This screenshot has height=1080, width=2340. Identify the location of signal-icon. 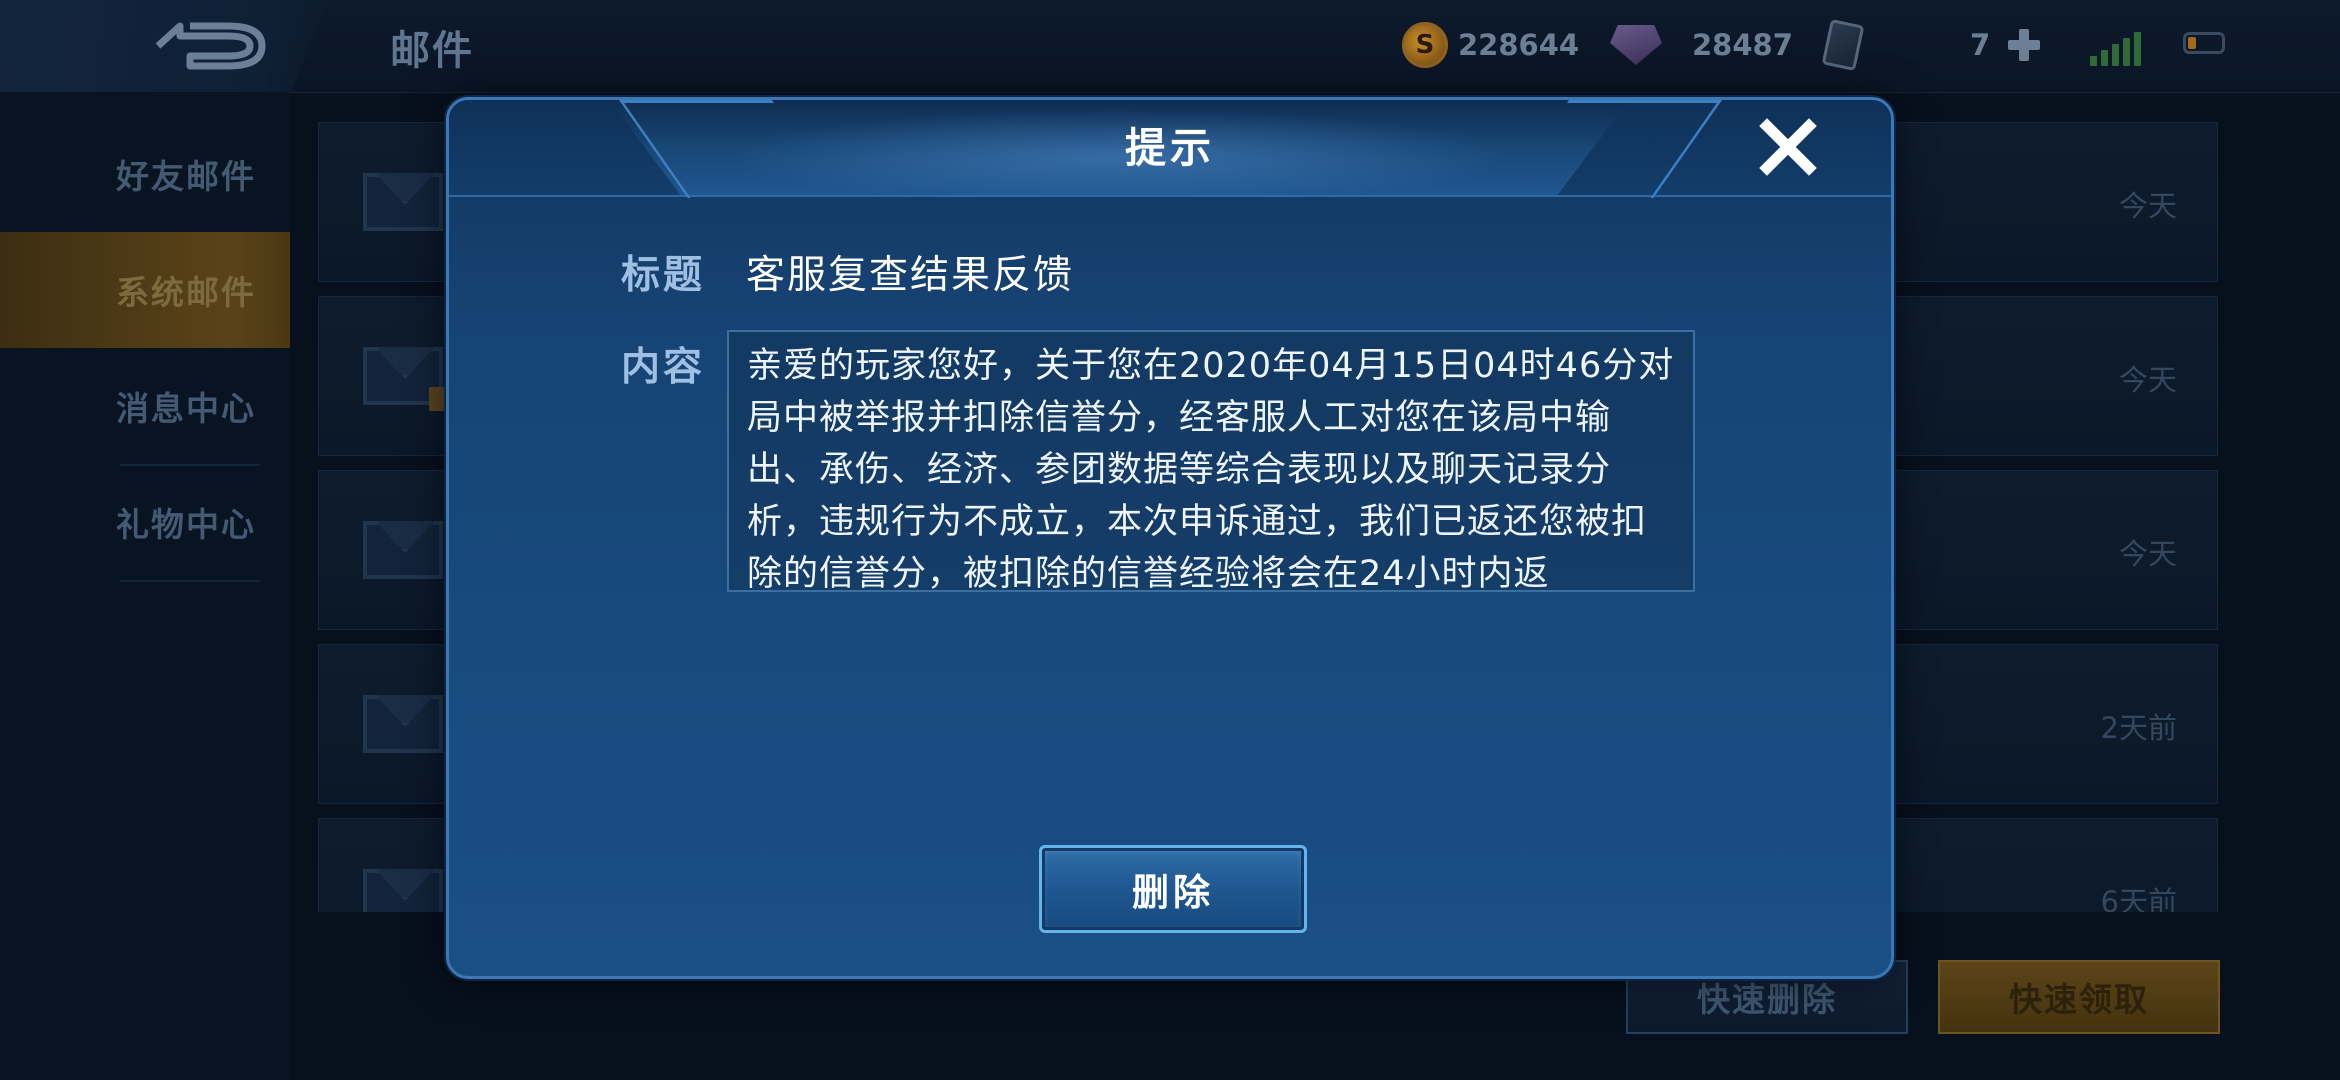
(2115, 48).